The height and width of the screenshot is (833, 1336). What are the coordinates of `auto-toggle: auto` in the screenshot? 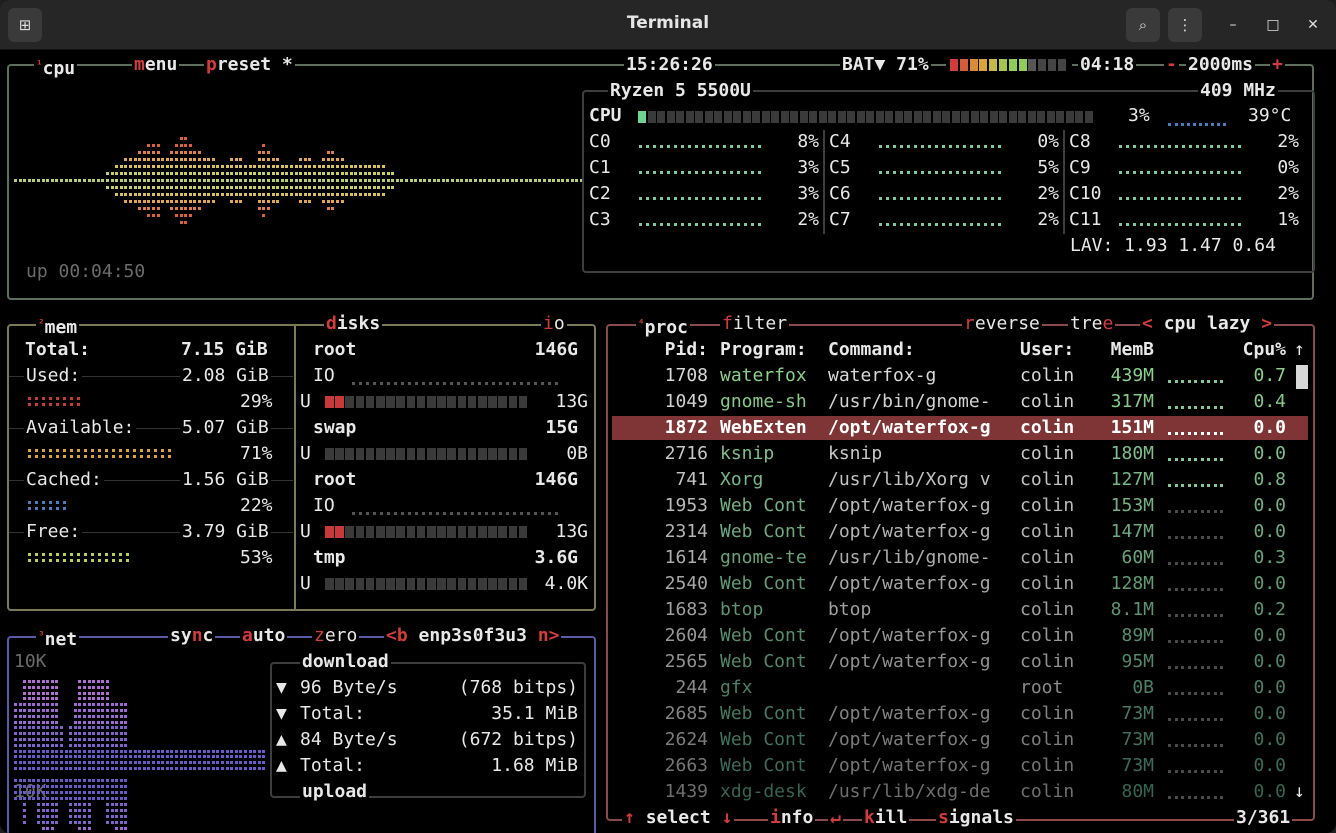 It's located at (264, 636).